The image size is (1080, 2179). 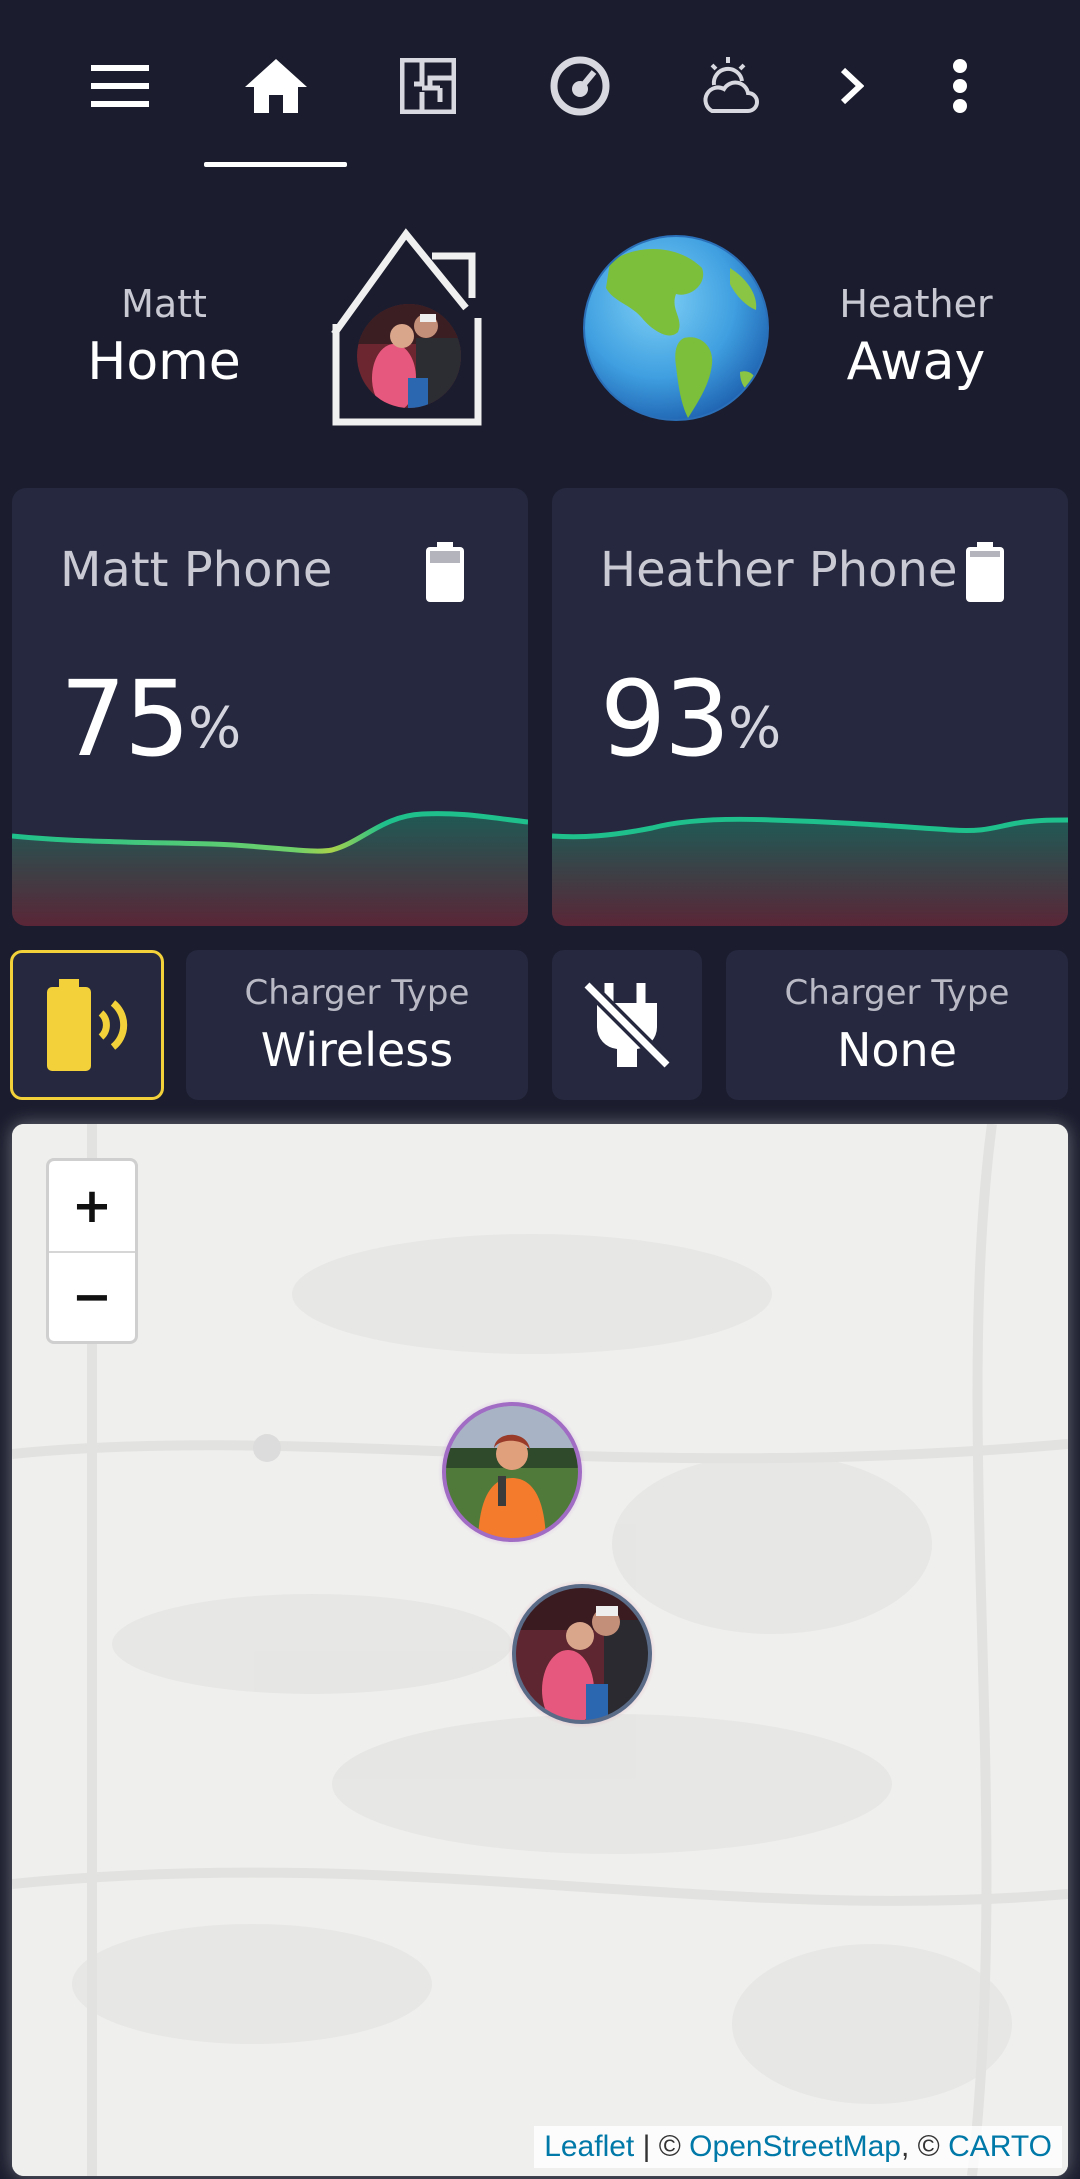 What do you see at coordinates (916, 362) in the screenshot?
I see `person-state: Away` at bounding box center [916, 362].